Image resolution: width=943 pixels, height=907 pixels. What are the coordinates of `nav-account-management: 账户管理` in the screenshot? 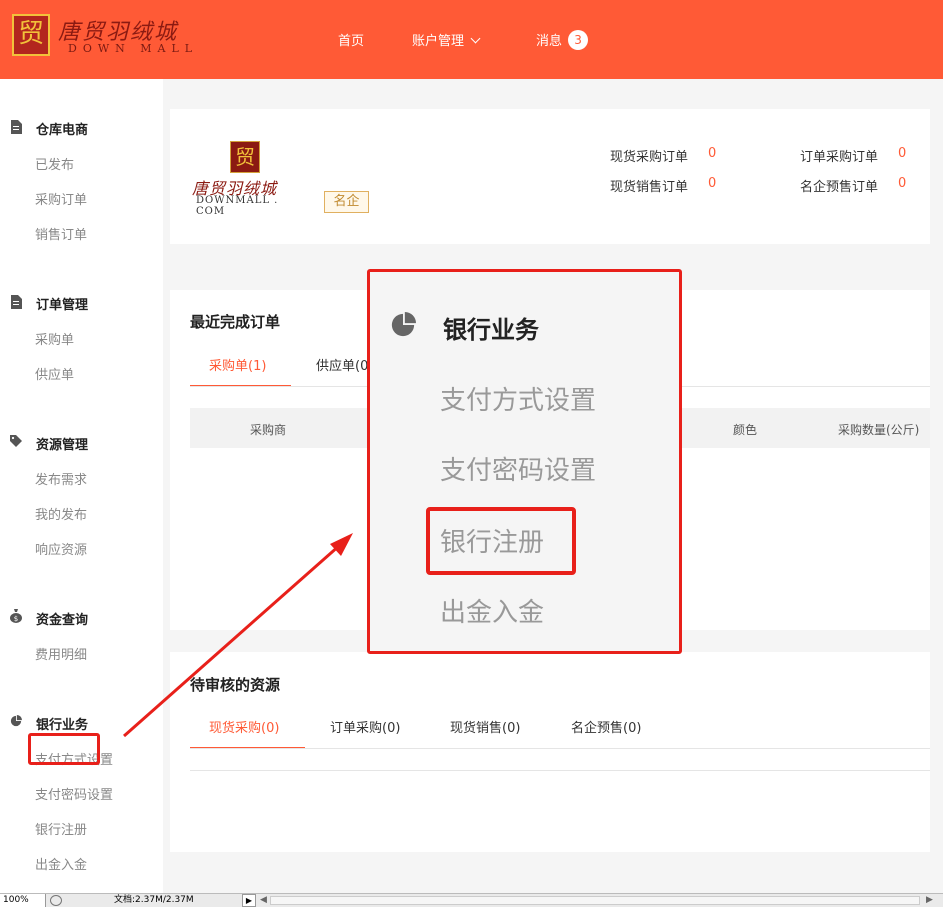 It's located at (446, 39).